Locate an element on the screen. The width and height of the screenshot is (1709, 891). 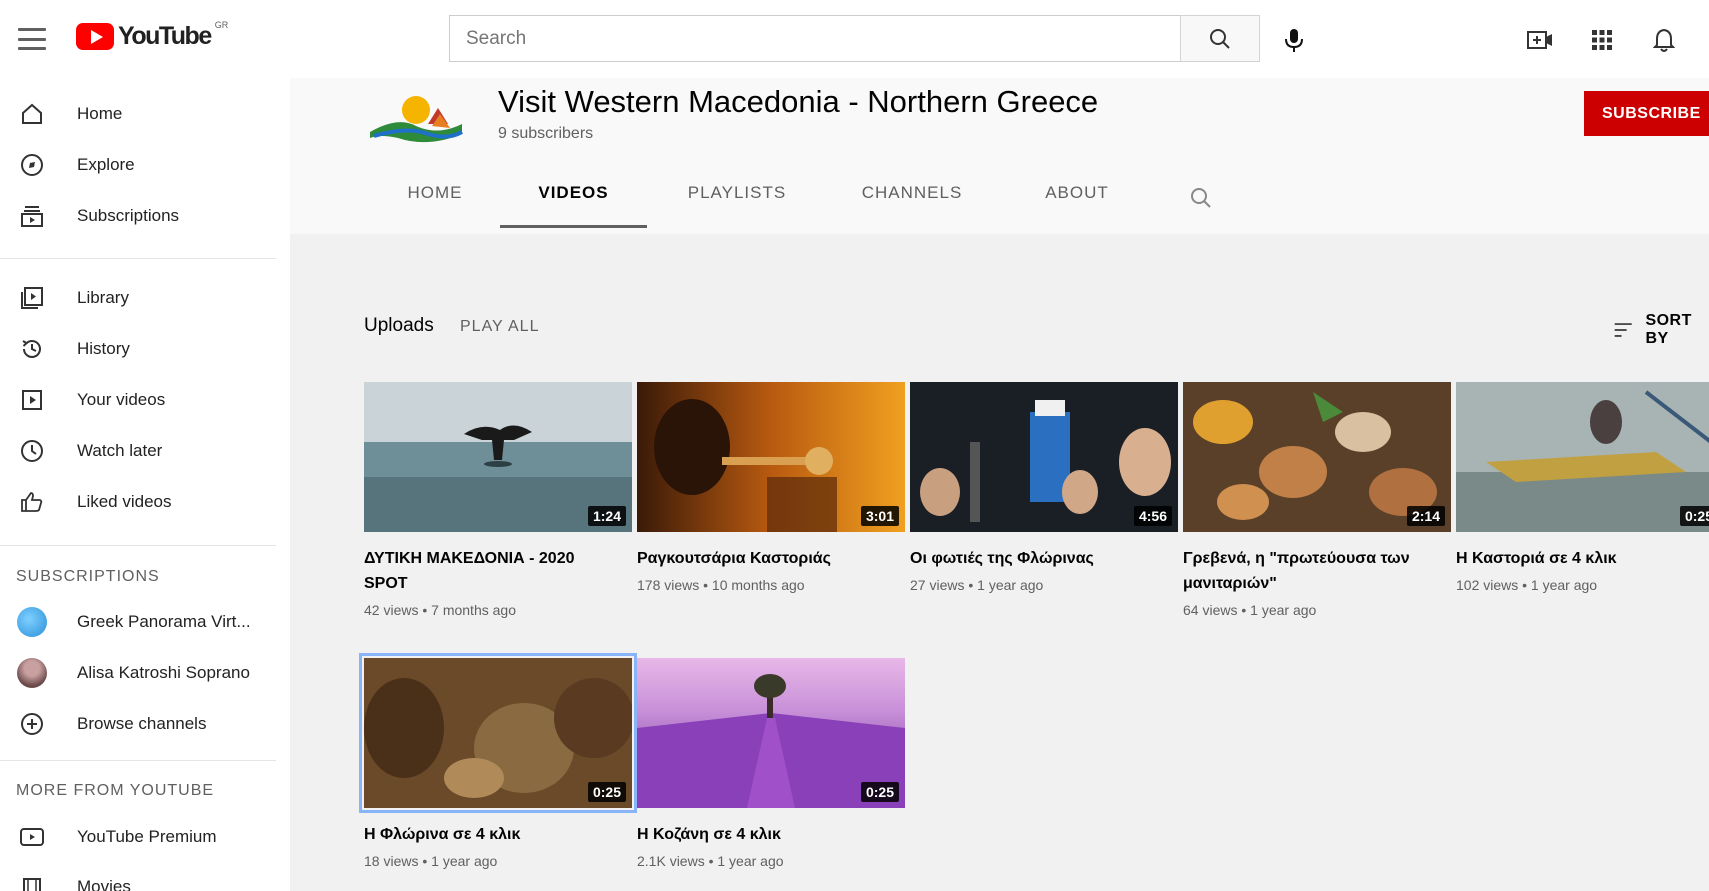
play-all-button: PLAY ALL is located at coordinates (499, 327).